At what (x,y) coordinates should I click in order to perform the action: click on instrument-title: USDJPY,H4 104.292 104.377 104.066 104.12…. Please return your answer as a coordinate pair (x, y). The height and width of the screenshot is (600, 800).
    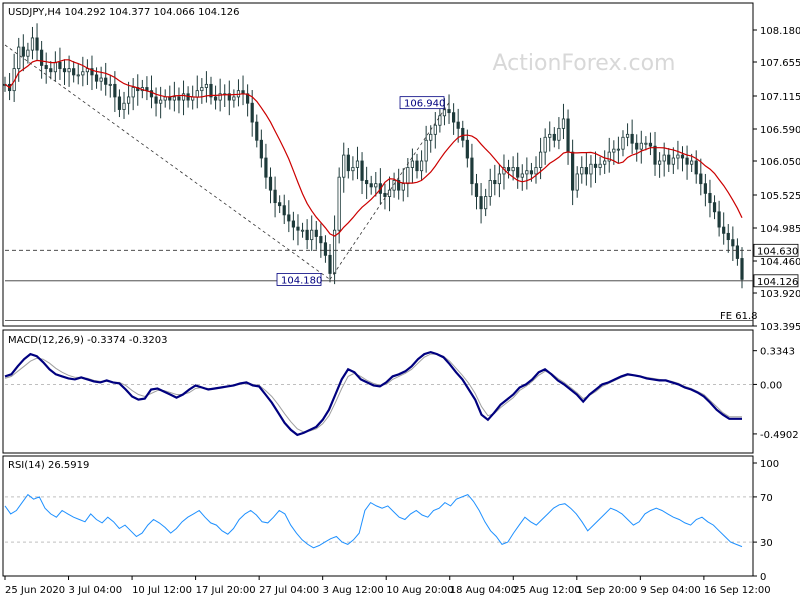
    Looking at the image, I should click on (123, 12).